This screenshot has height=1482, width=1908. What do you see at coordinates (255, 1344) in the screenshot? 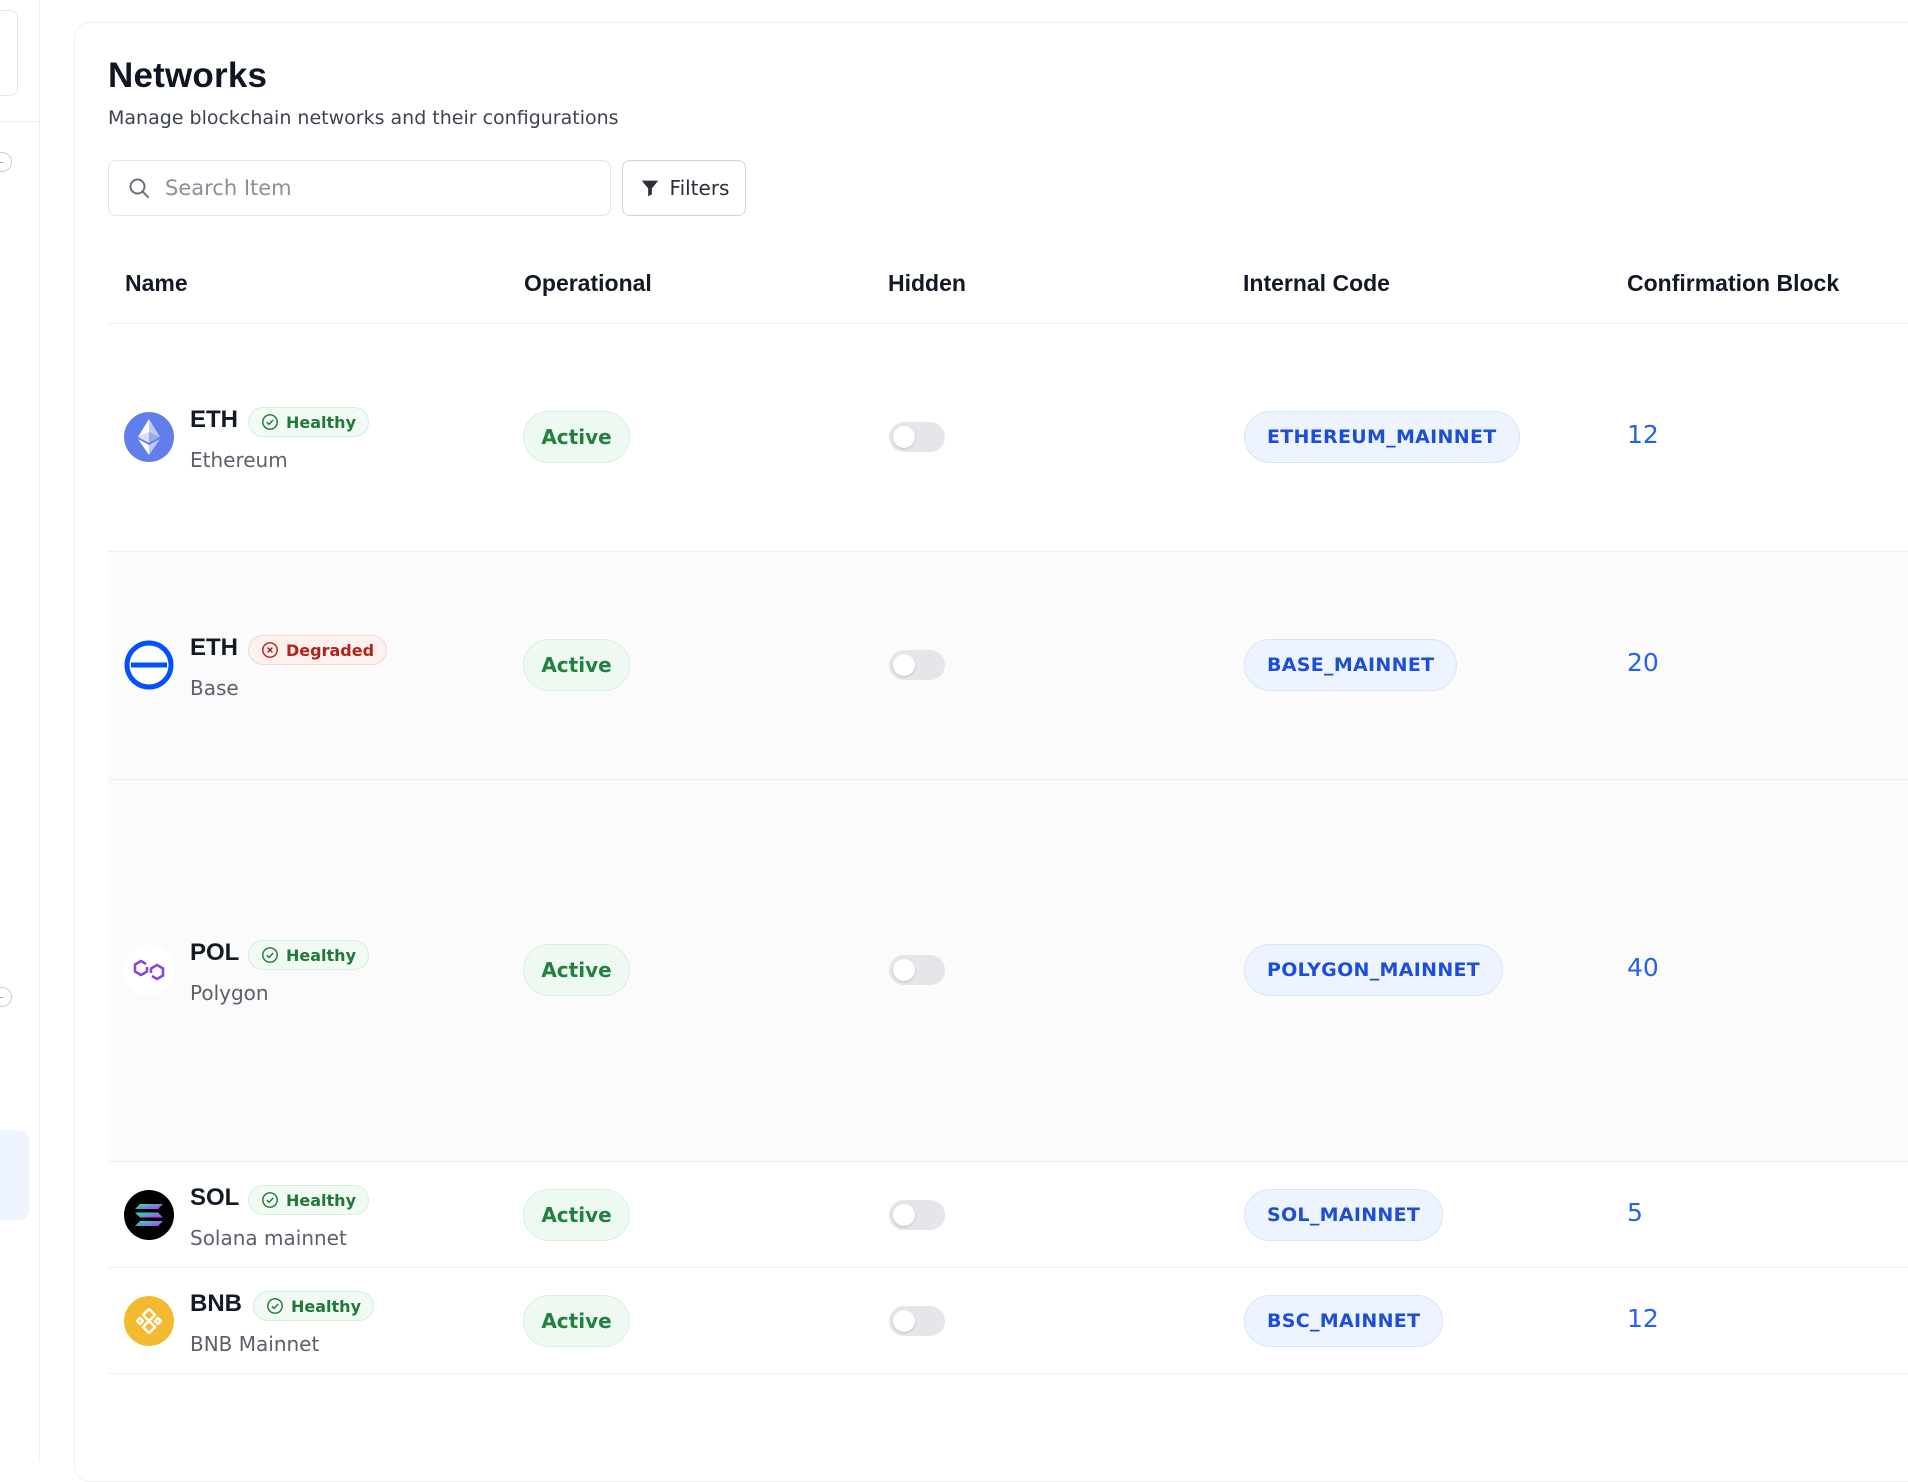
I see `network-name: BNB Mainnet` at bounding box center [255, 1344].